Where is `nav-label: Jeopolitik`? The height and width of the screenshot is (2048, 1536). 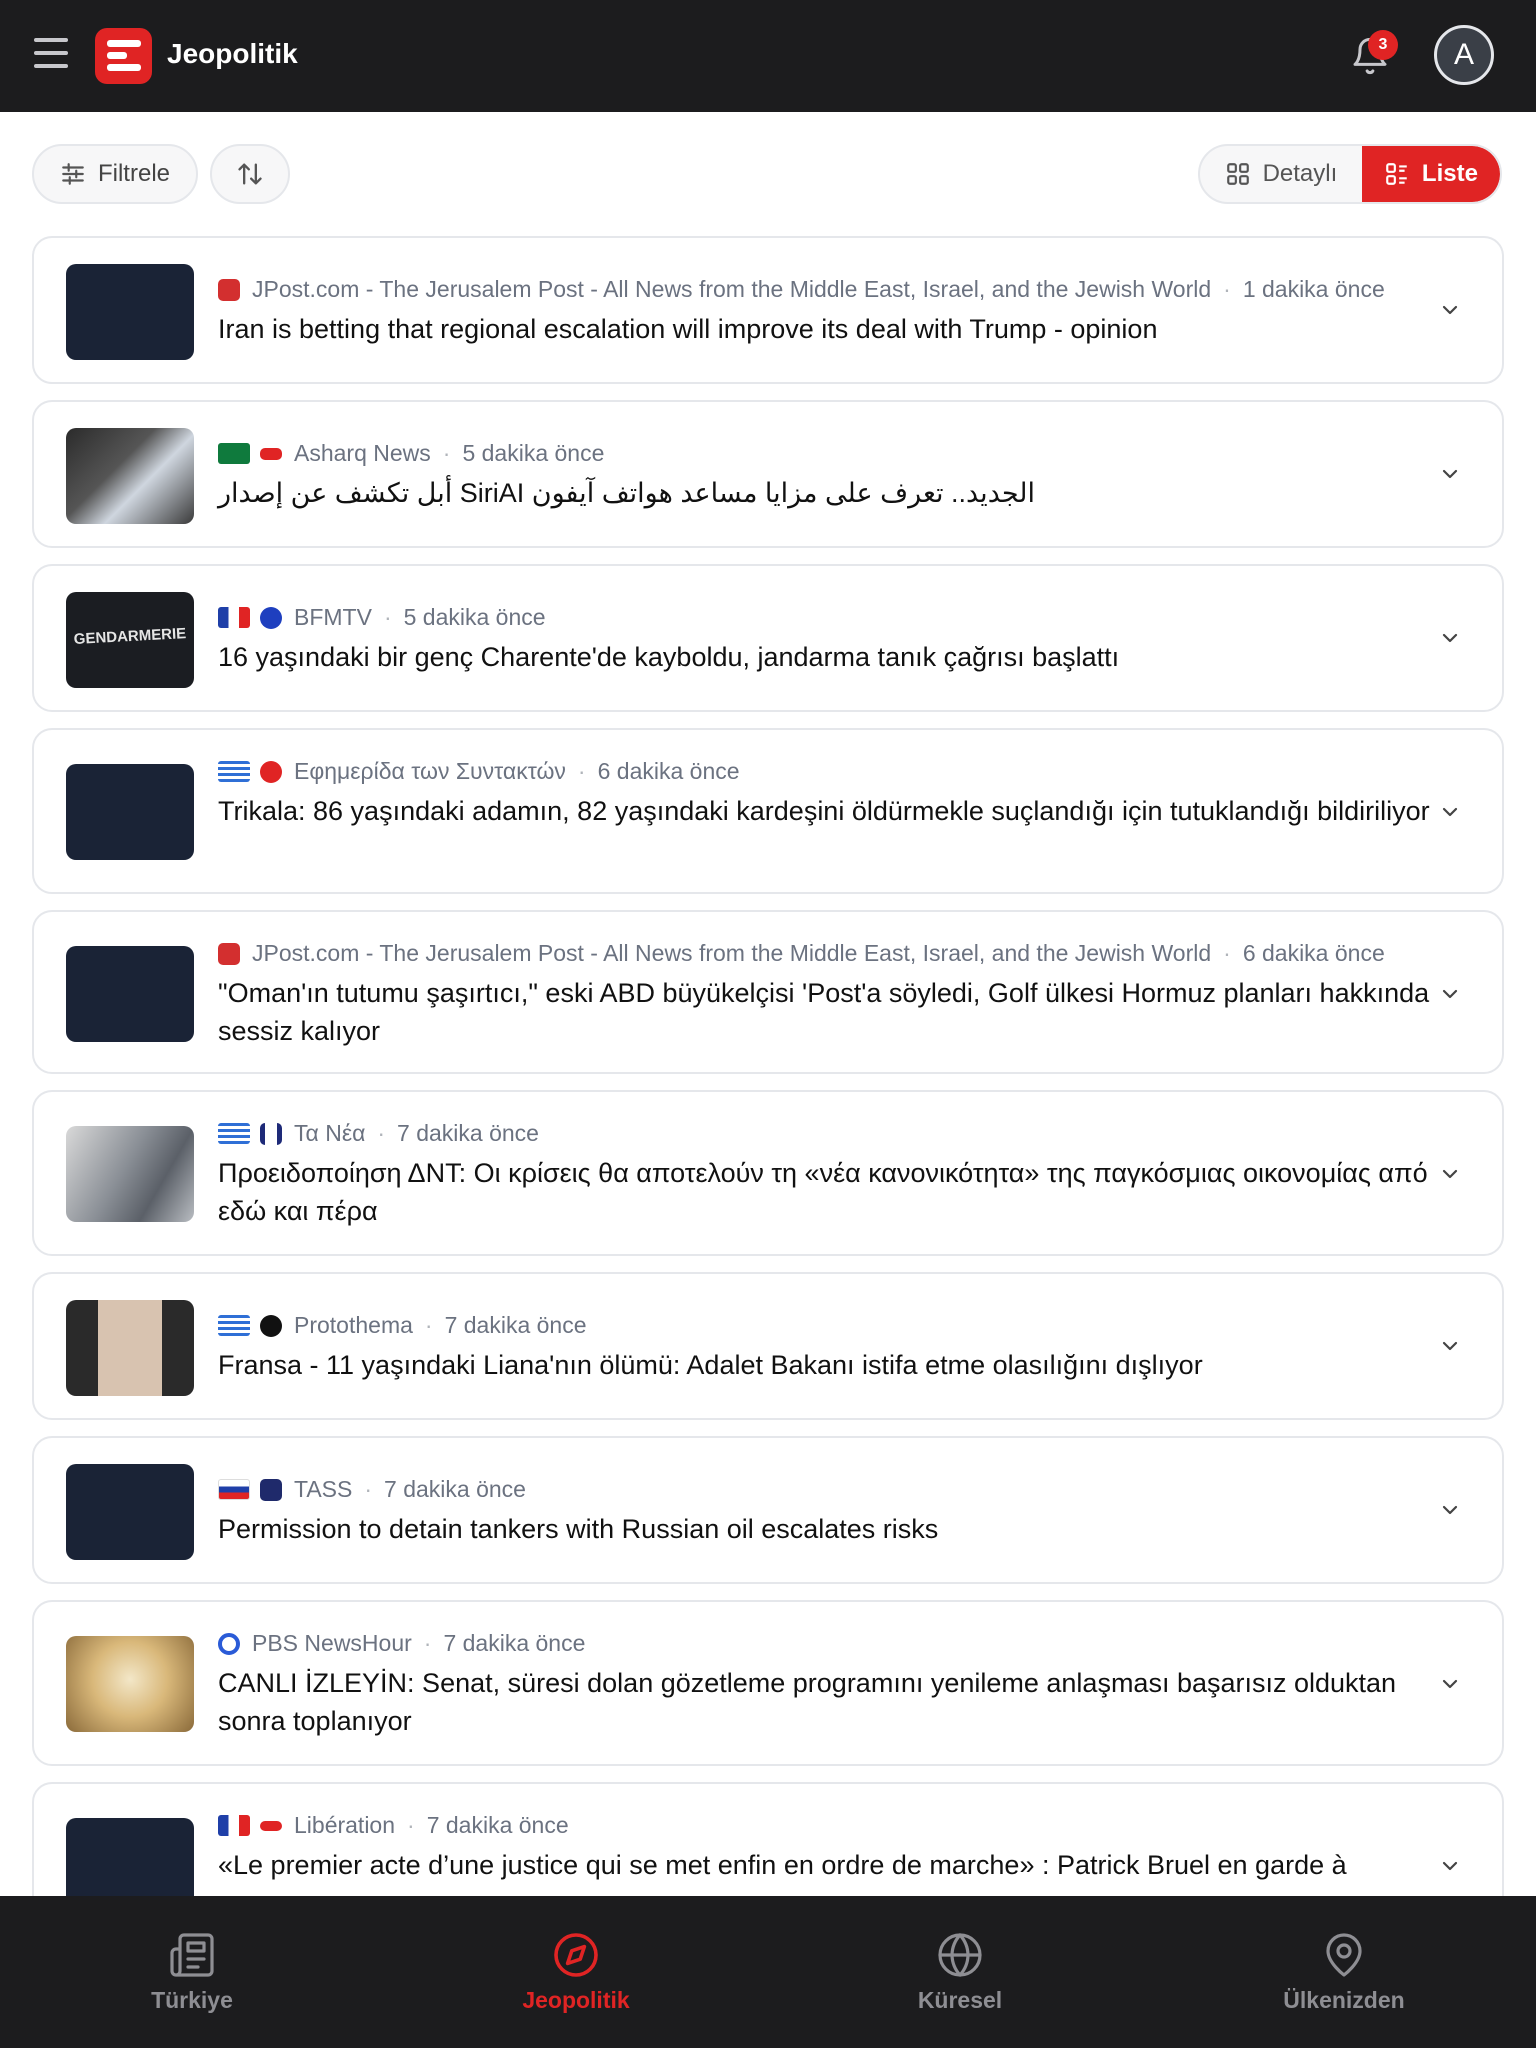
nav-label: Jeopolitik is located at coordinates (576, 1999).